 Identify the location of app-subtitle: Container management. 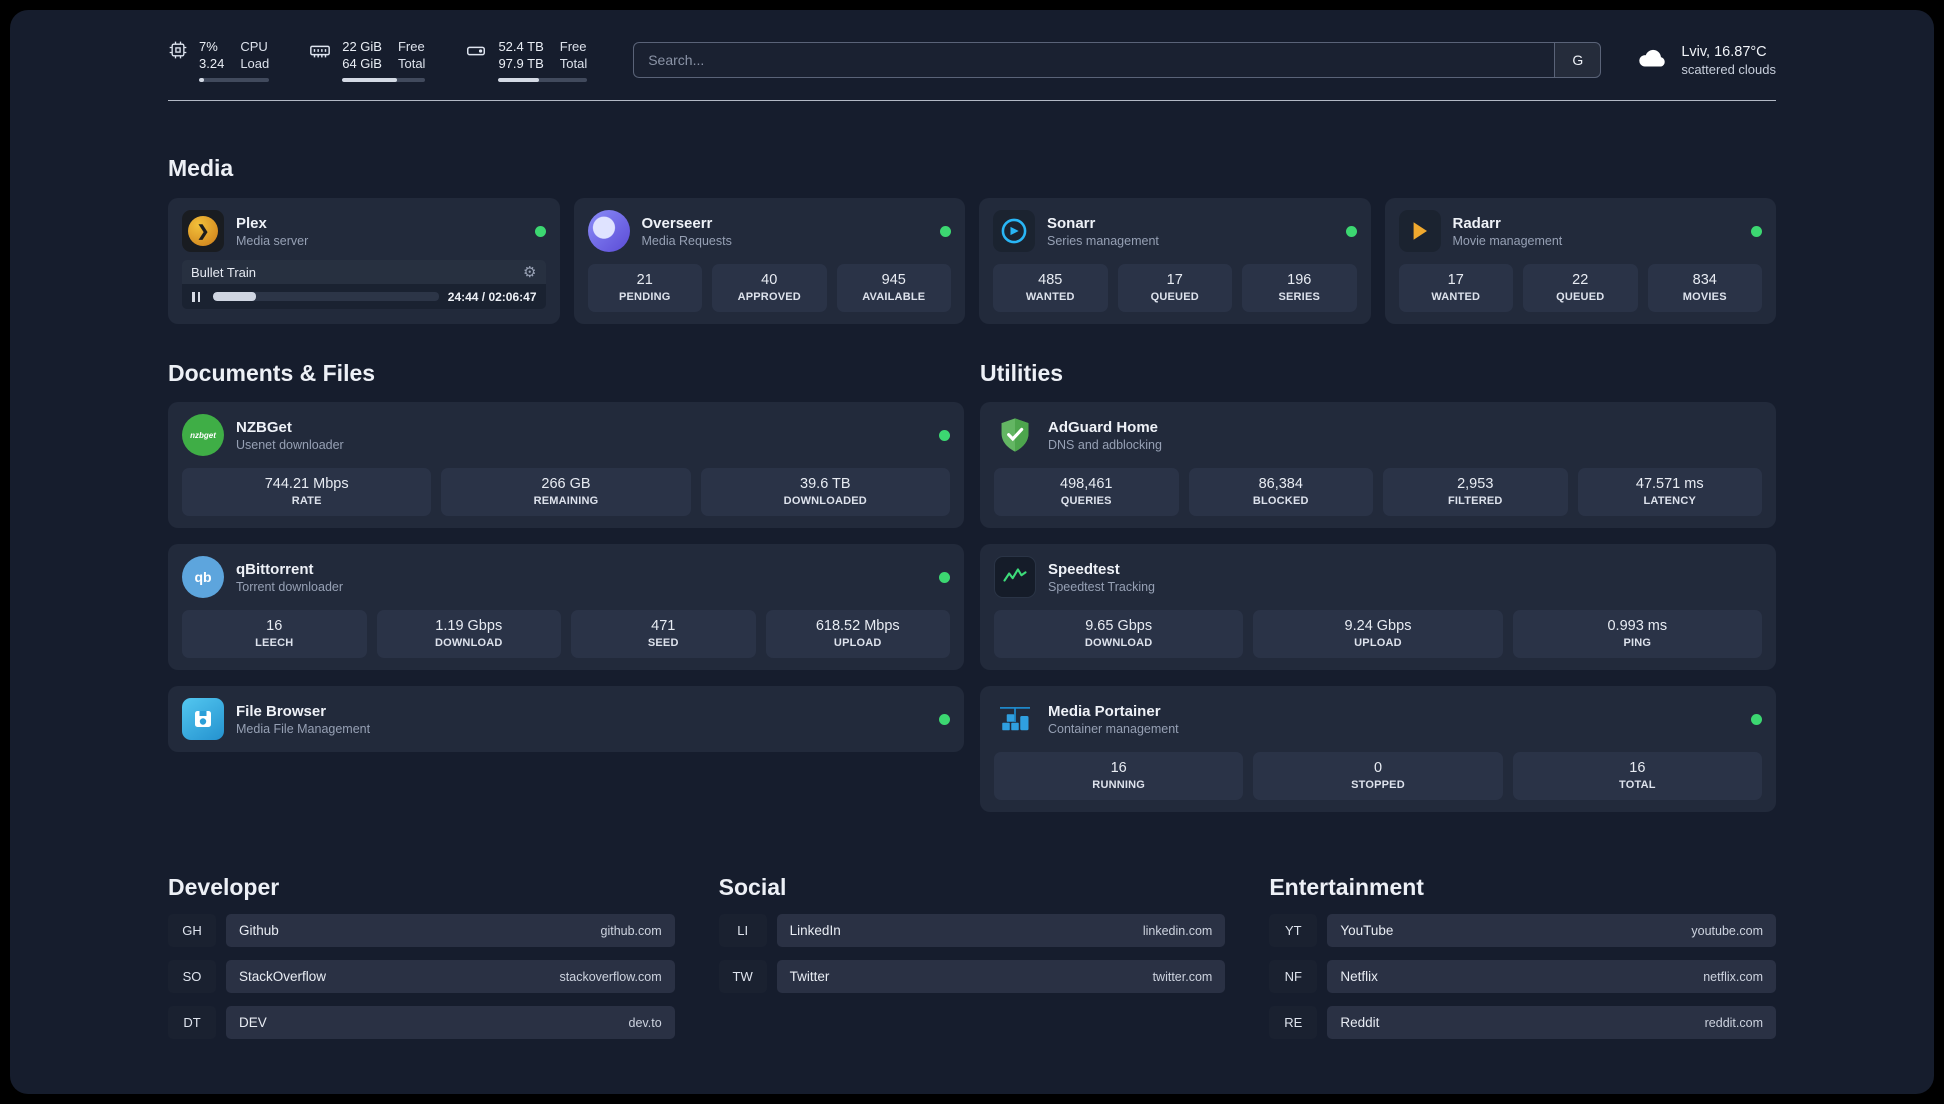
(1113, 728).